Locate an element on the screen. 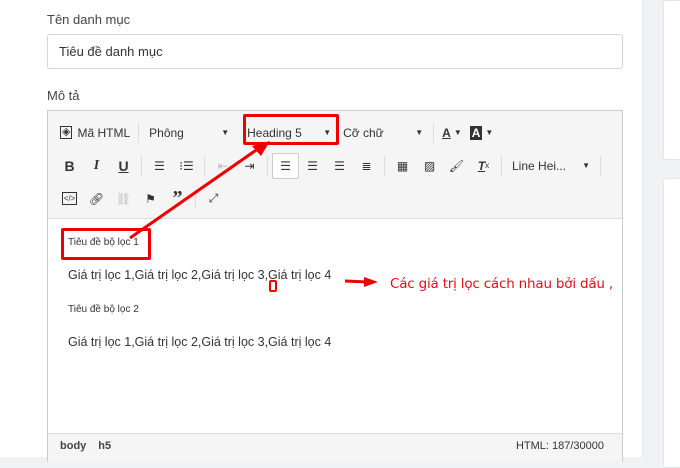 Image resolution: width=680 pixels, height=468 pixels. category-name-input: Tiêu đề danh mục is located at coordinates (335, 51).